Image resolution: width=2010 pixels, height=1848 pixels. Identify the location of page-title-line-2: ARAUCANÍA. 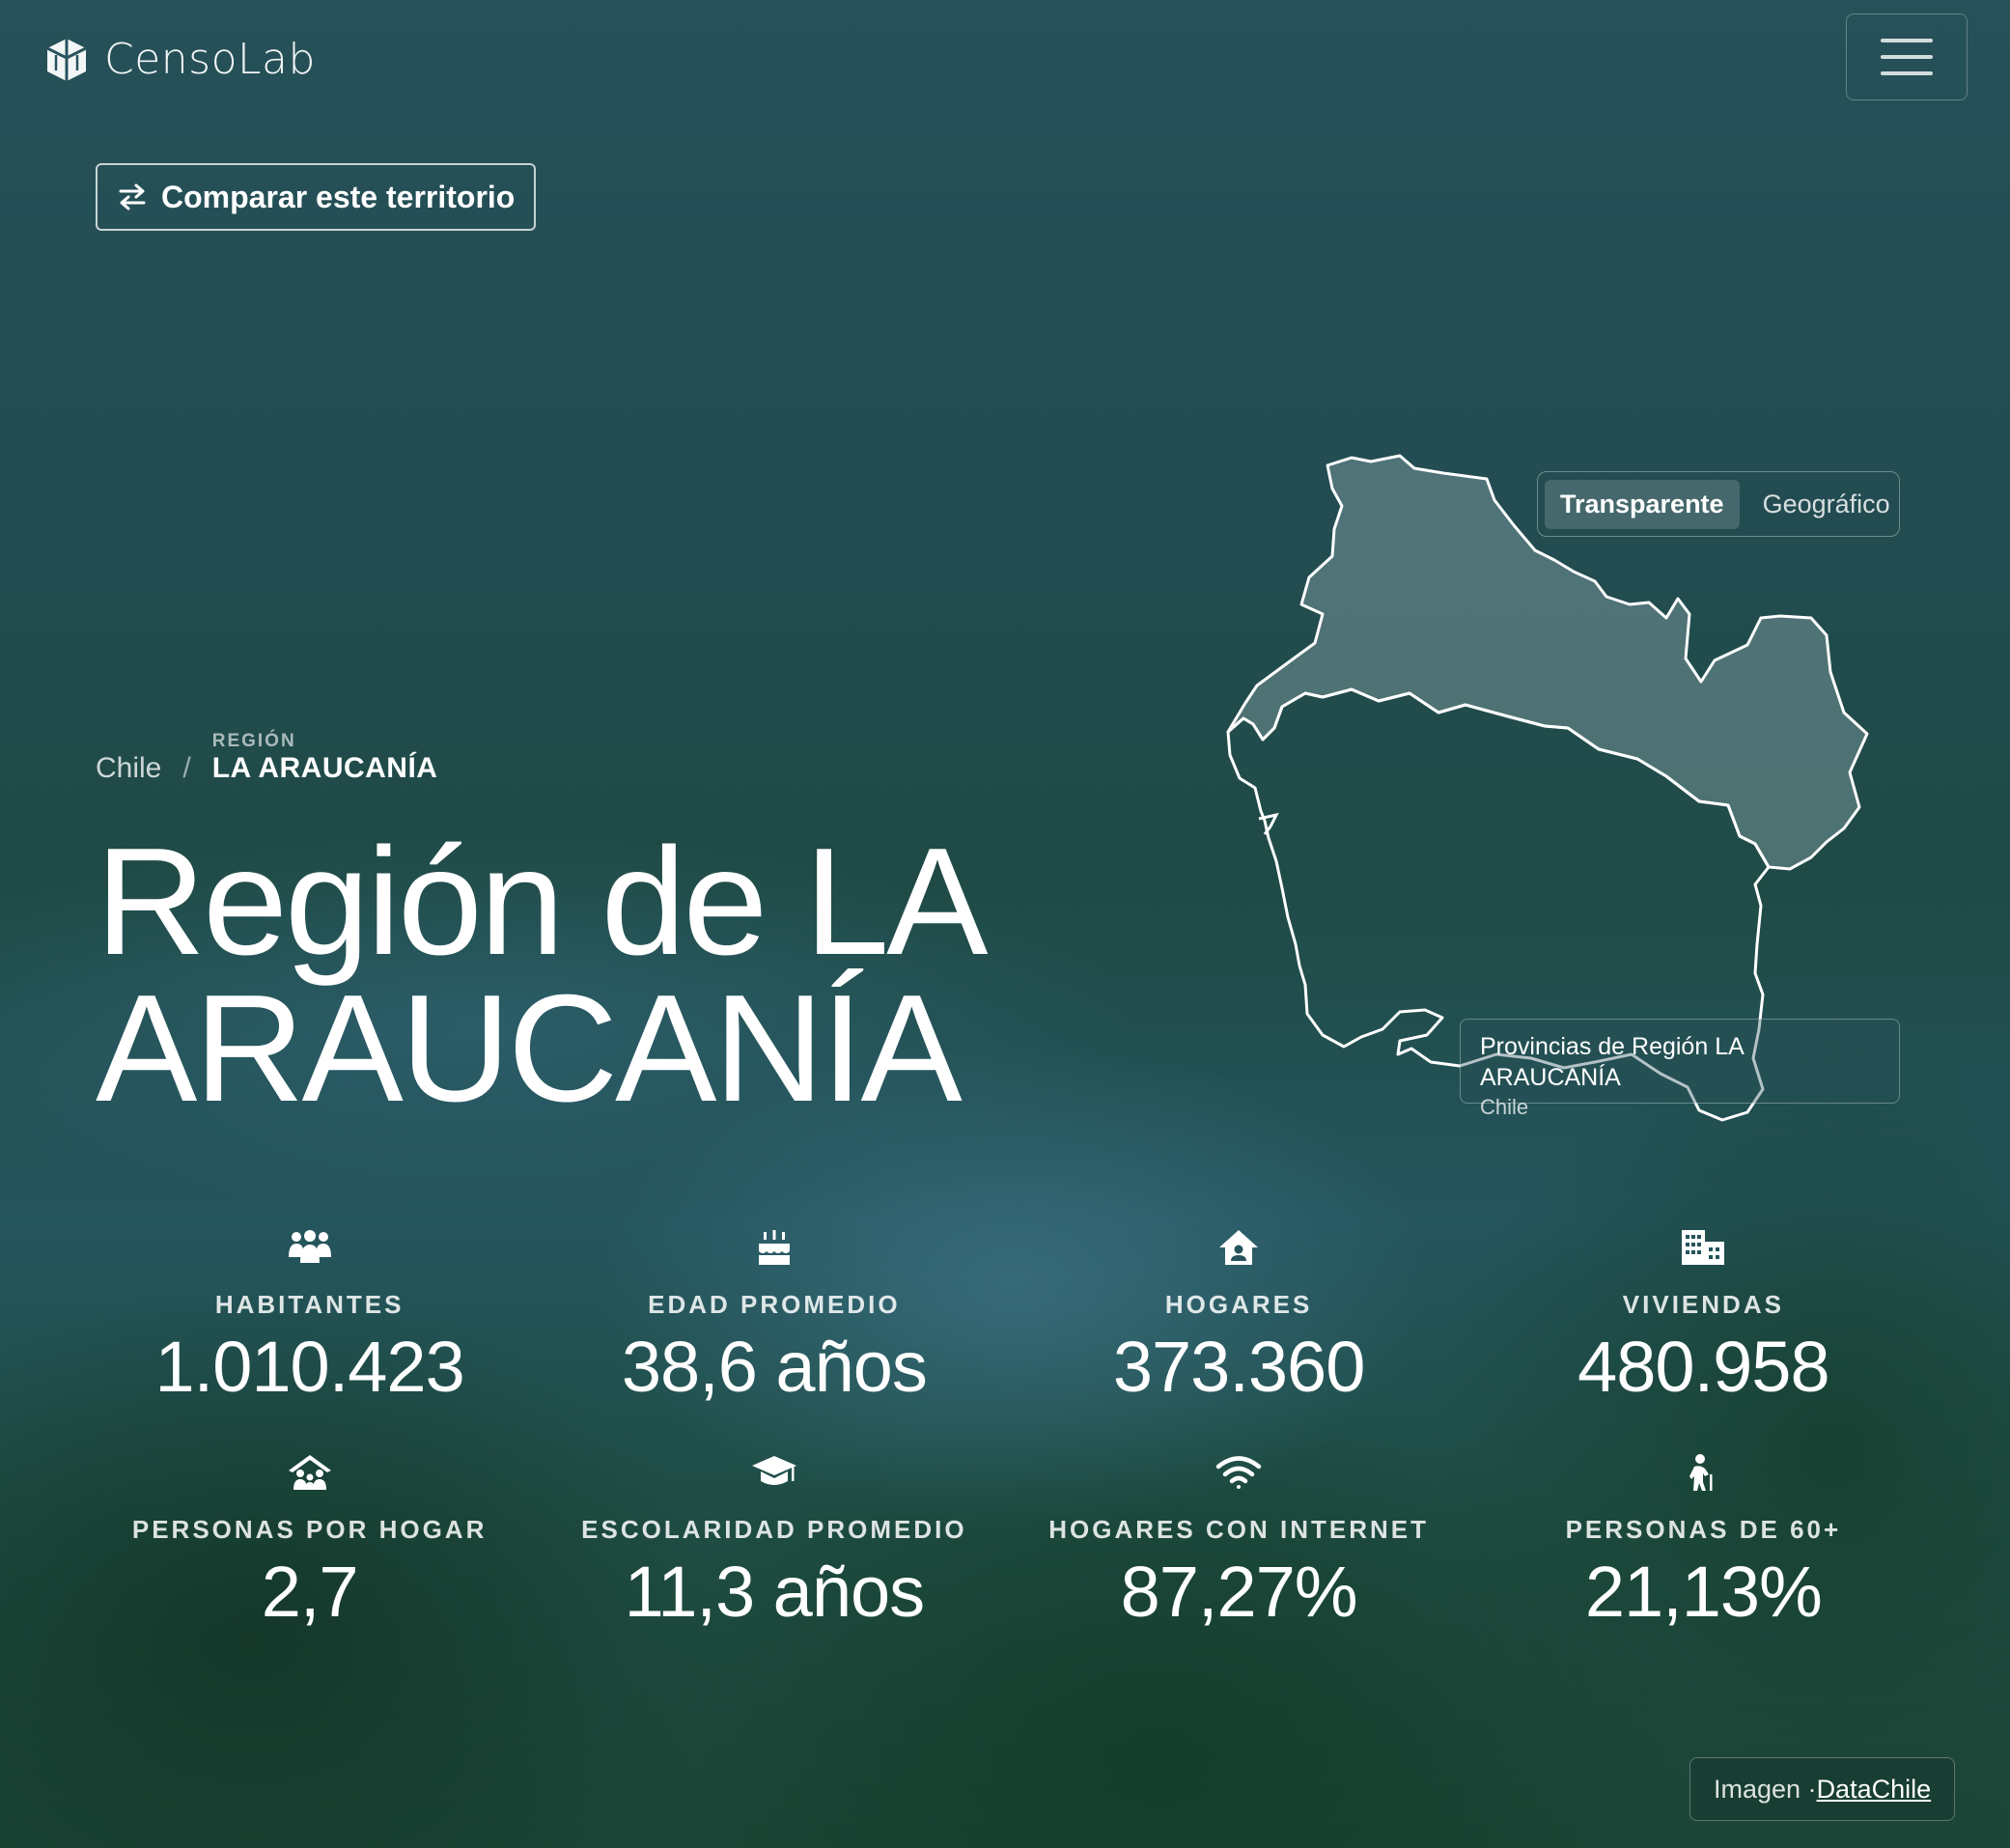
(529, 1049).